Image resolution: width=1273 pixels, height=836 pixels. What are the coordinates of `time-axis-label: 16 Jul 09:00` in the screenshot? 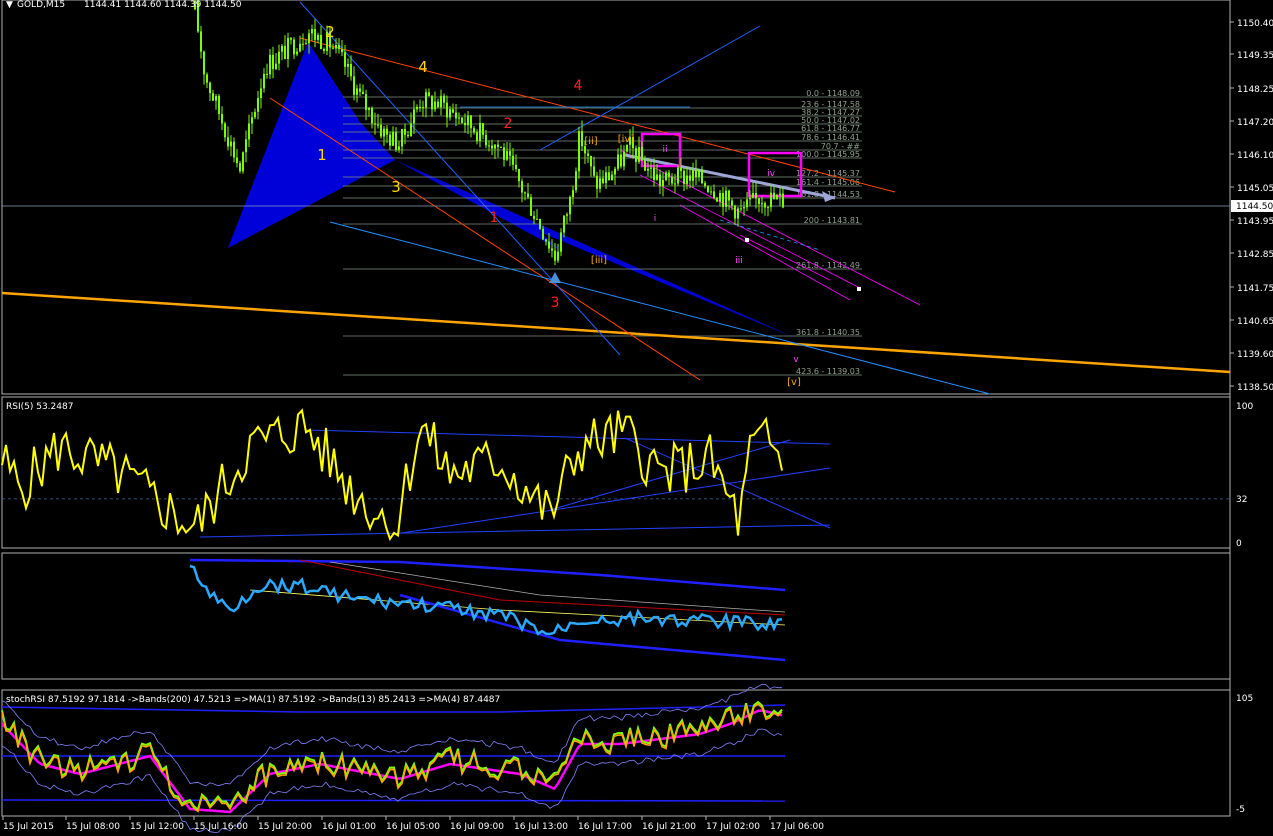 It's located at (477, 827).